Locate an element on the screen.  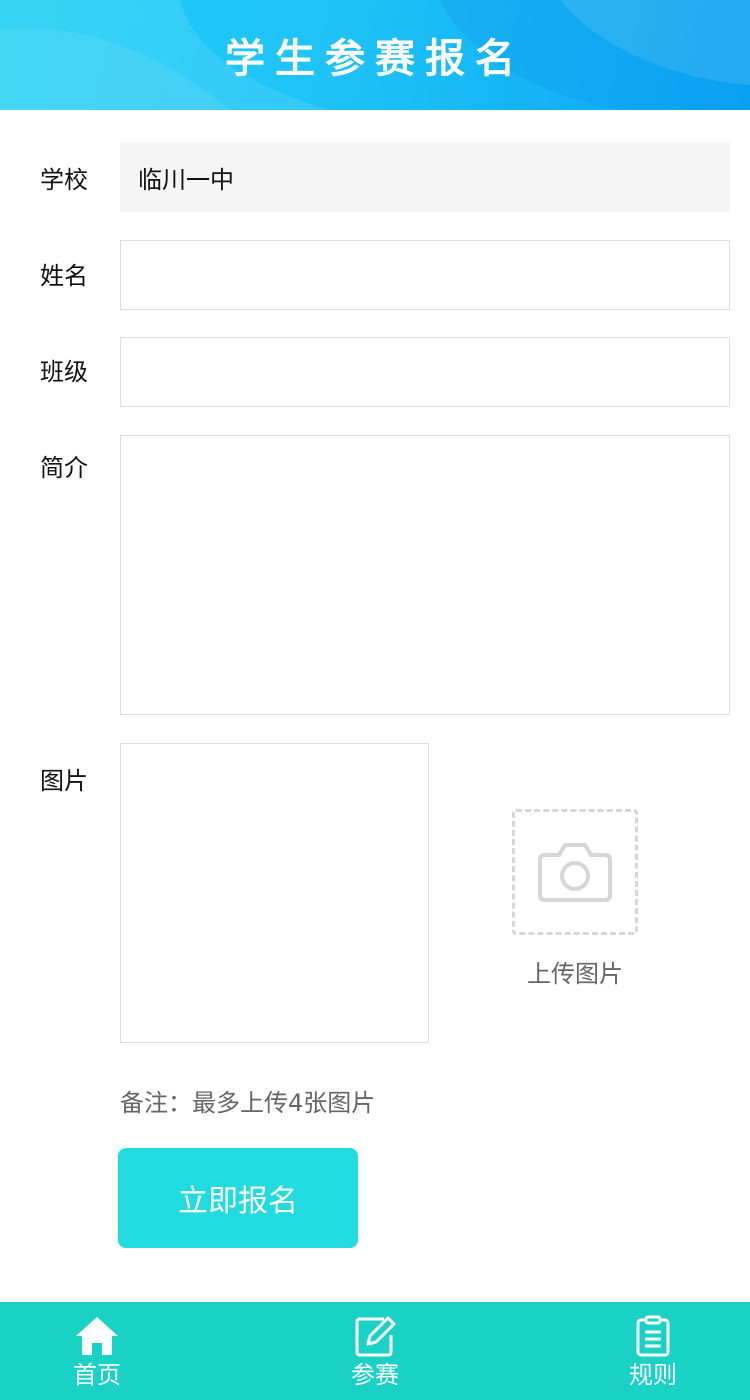
upload-image-button is located at coordinates (575, 872).